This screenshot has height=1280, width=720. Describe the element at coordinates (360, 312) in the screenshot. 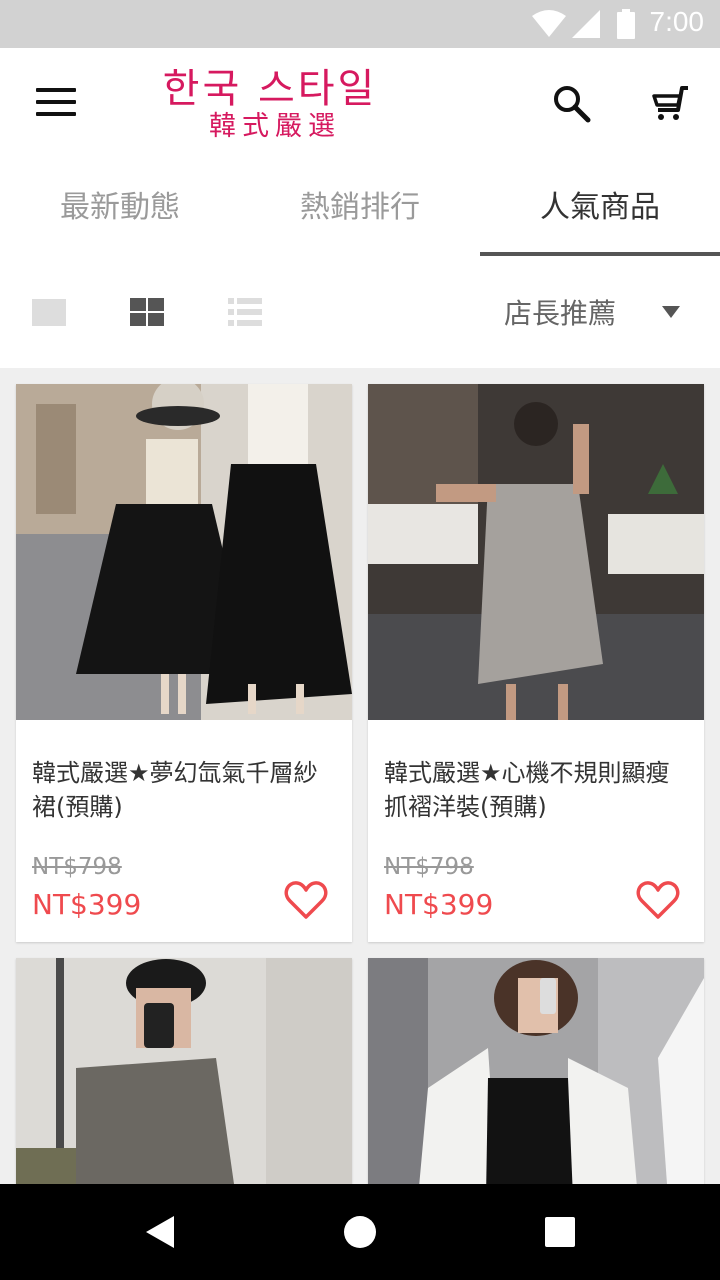

I see `view-toolbar: 店長推薦` at that location.